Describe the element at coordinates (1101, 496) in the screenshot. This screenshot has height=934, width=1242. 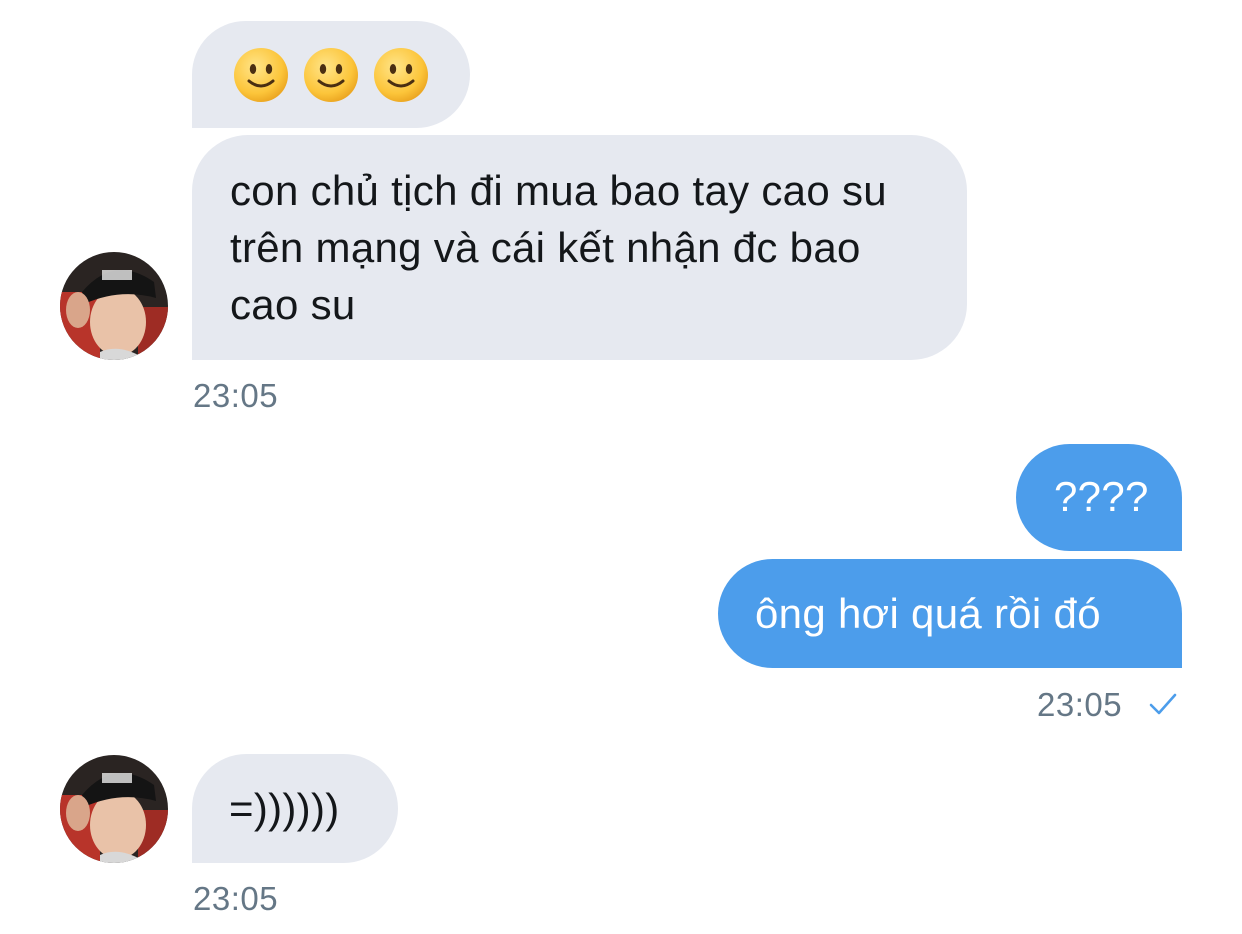
I see `message-text: ????` at that location.